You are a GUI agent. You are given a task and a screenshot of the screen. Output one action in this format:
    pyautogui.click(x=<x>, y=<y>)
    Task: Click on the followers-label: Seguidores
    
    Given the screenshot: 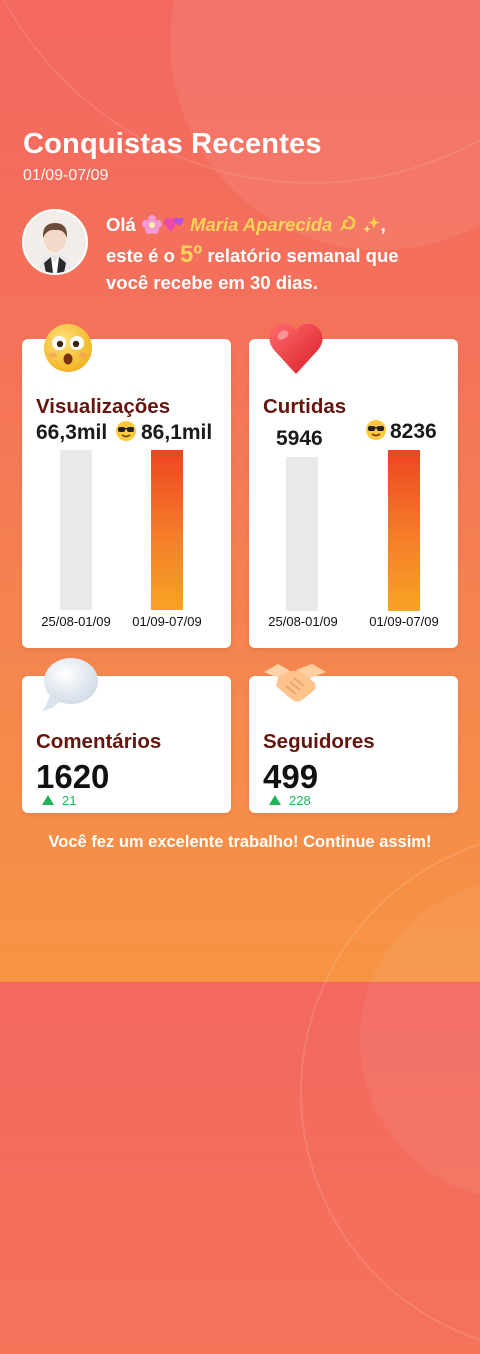 What is the action you would take?
    pyautogui.click(x=319, y=741)
    